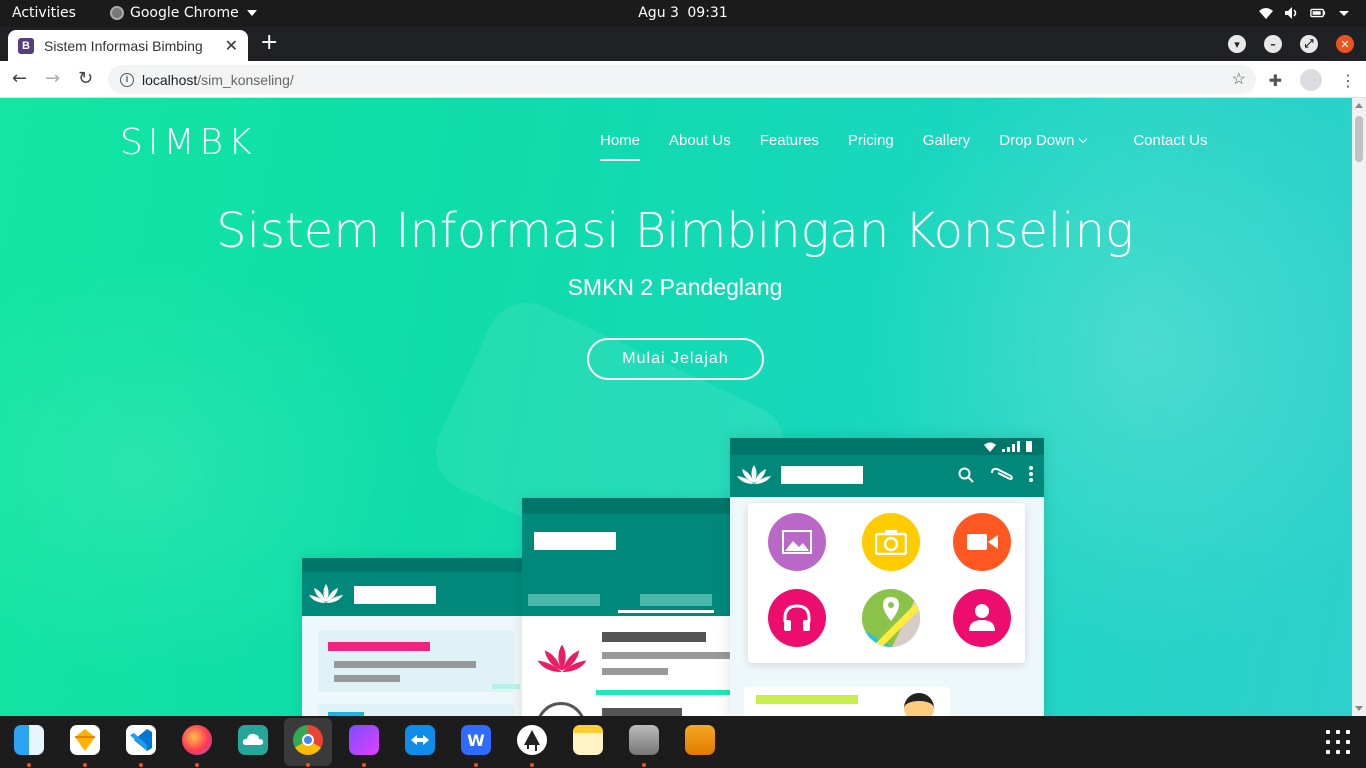 Image resolution: width=1366 pixels, height=768 pixels. I want to click on hero-title: Sistem Informasi Bimbingan Konseling, so click(675, 231).